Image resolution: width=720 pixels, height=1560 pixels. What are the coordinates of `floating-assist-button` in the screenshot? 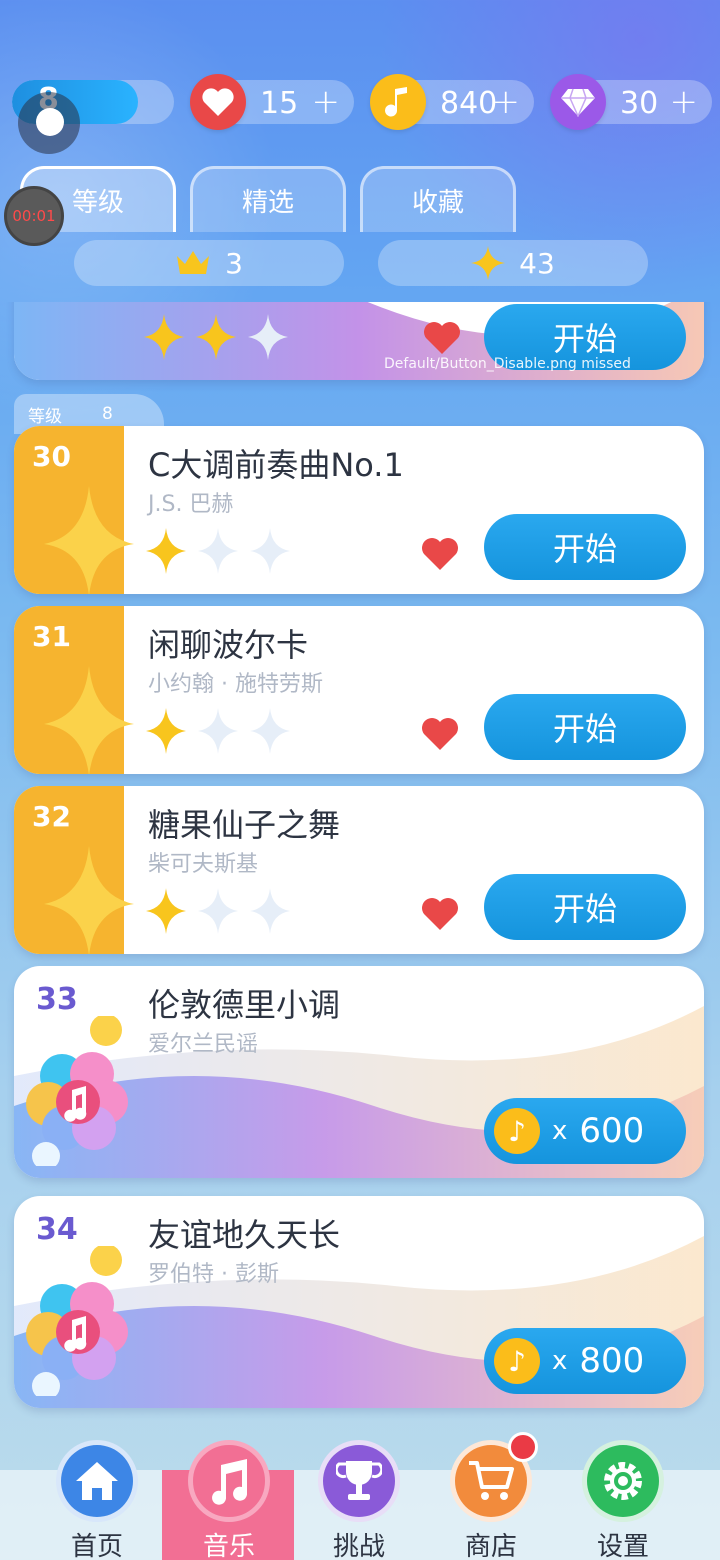 It's located at (49, 123).